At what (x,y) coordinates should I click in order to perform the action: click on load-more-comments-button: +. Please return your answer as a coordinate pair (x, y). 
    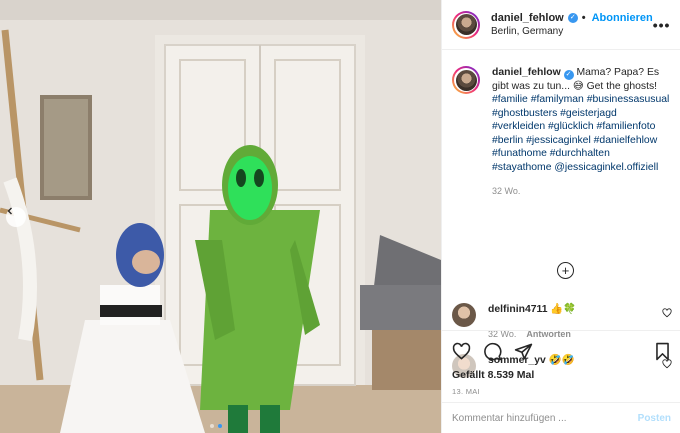
    Looking at the image, I should click on (565, 270).